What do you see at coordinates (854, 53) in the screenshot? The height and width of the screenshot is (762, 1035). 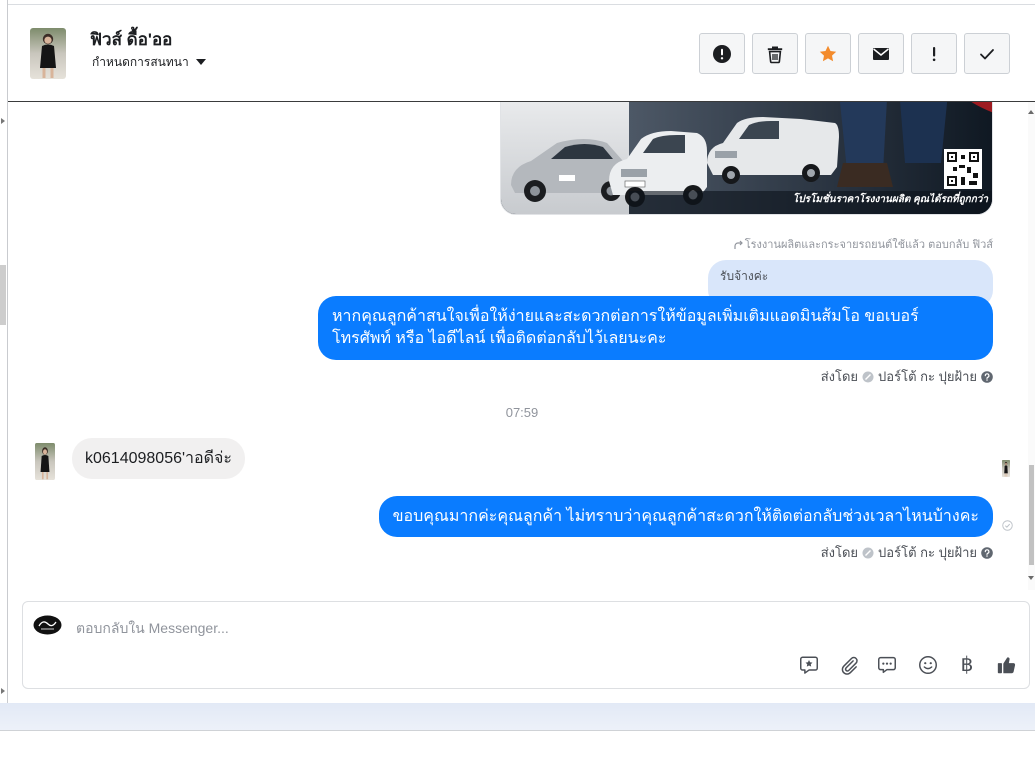 I see `conversation-actions` at bounding box center [854, 53].